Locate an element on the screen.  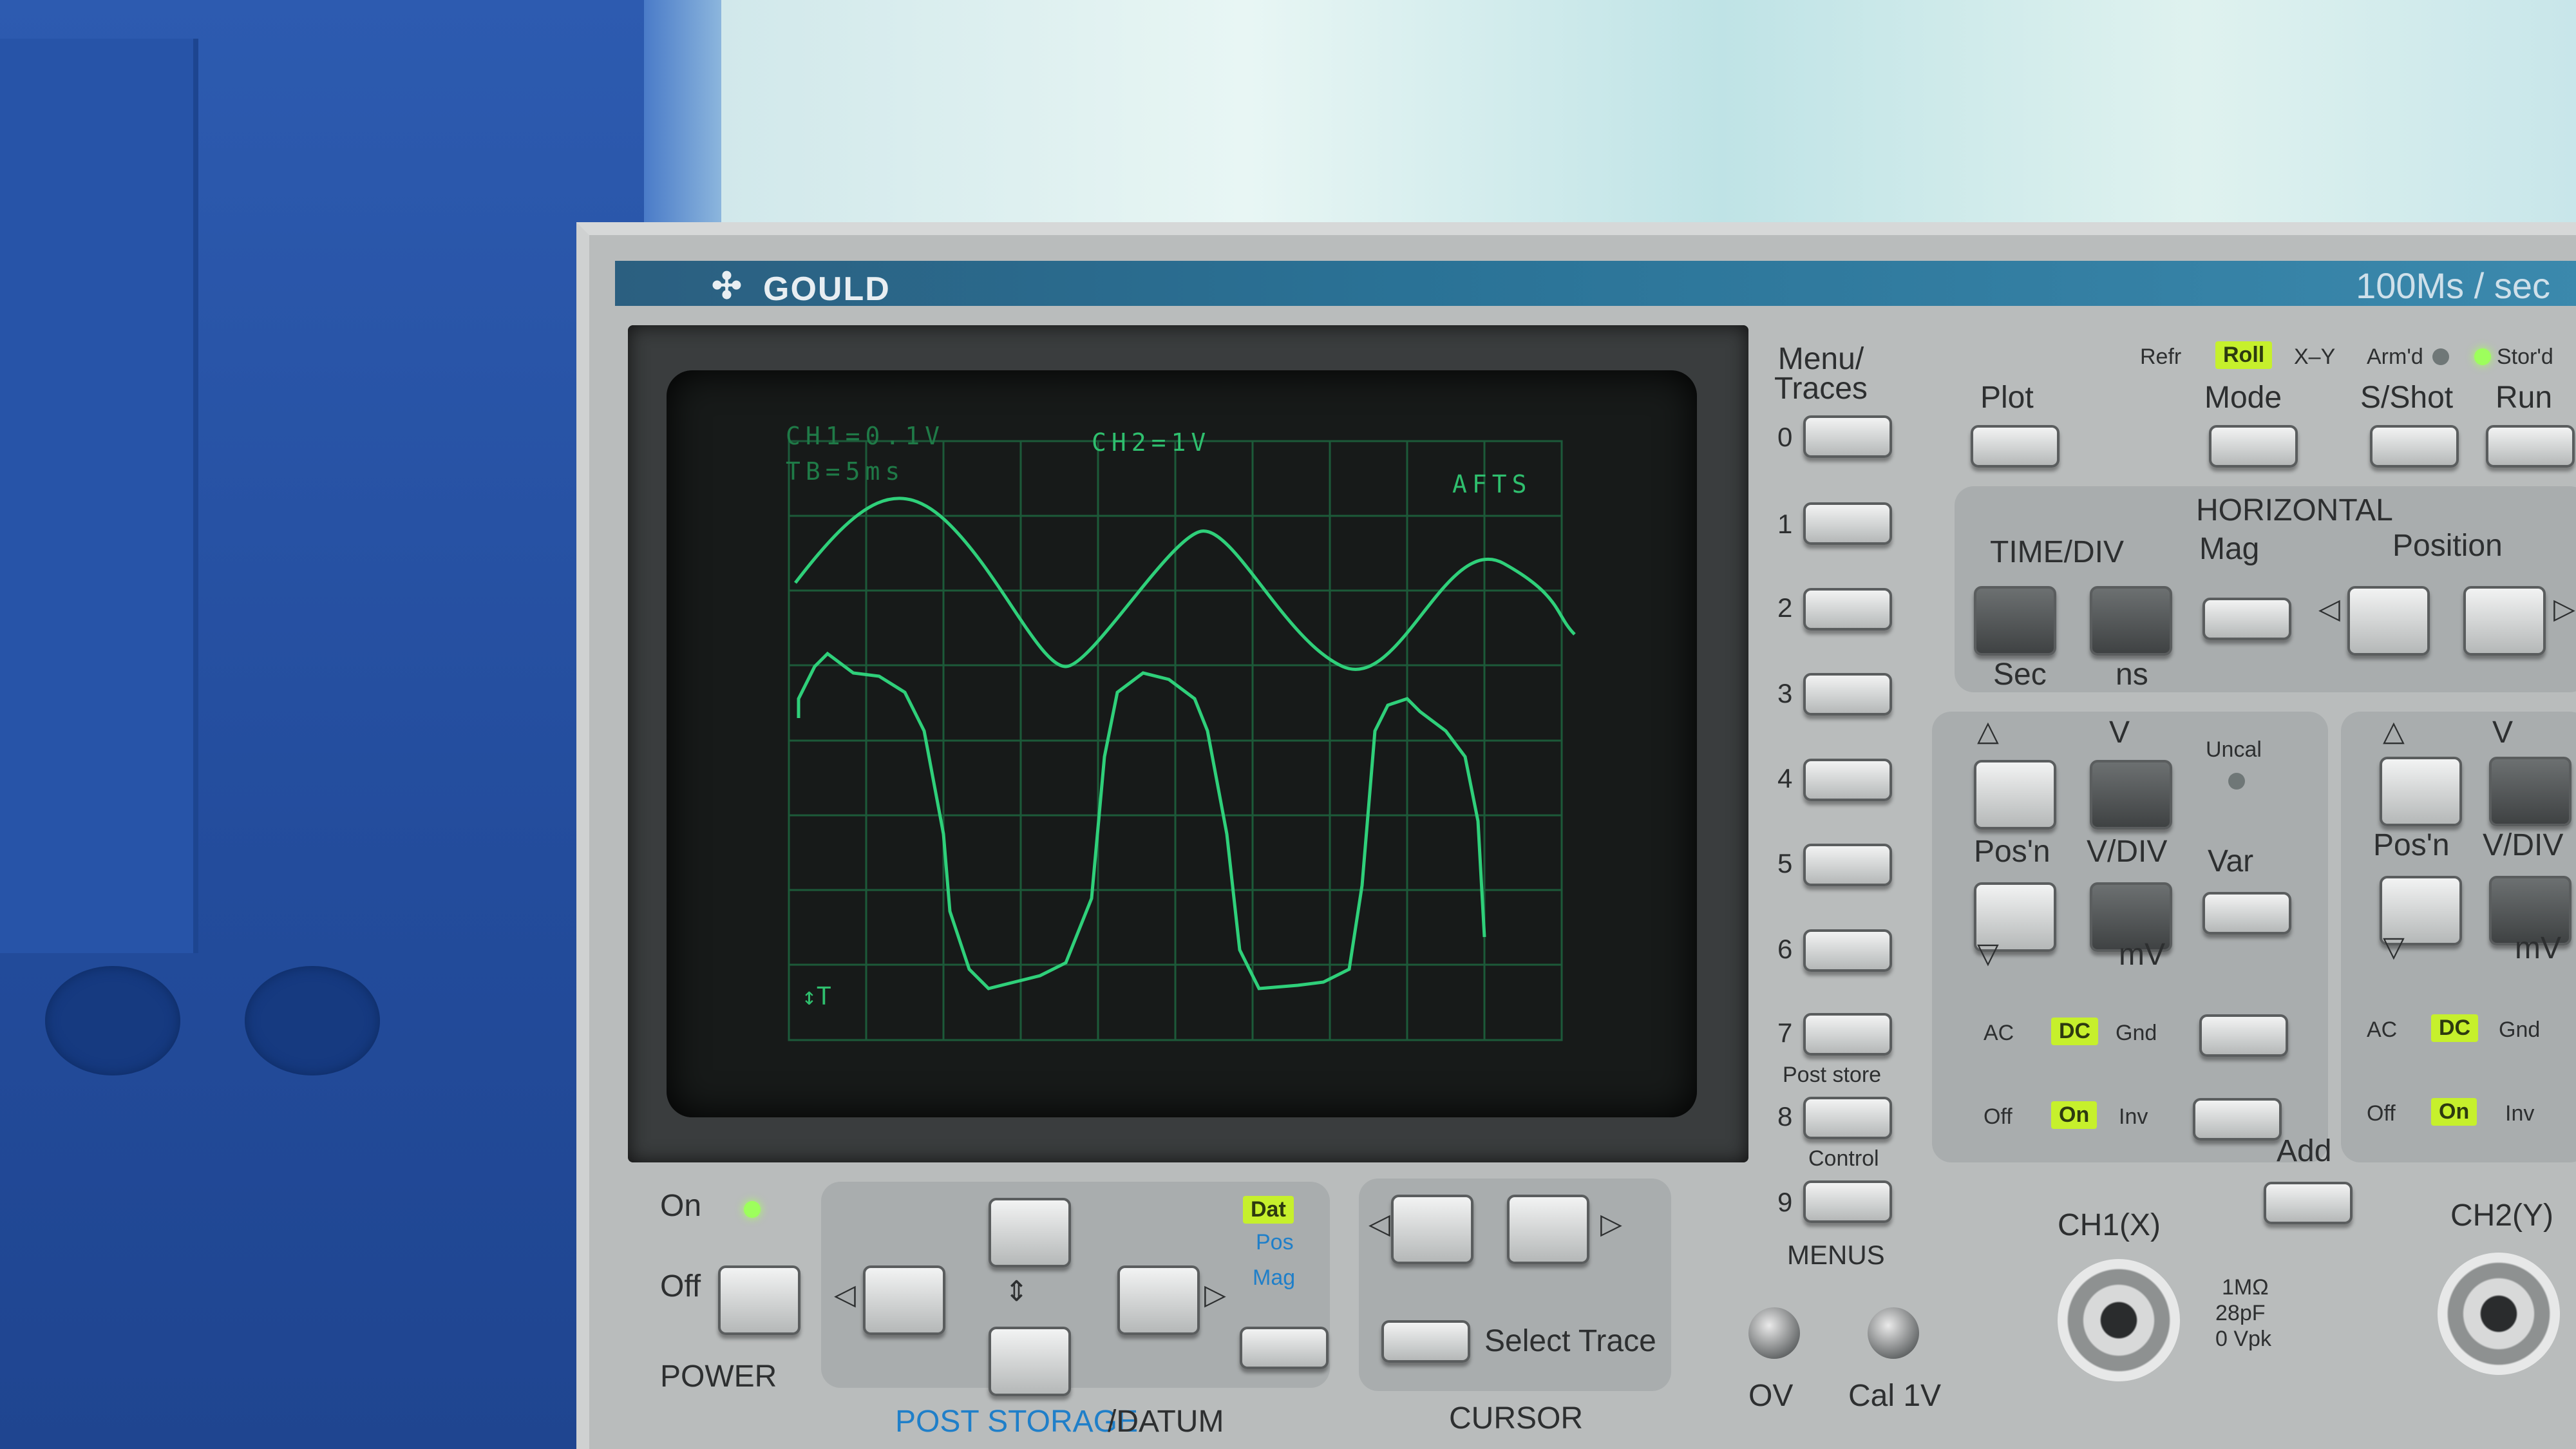
mode-button is located at coordinates (2253, 447).